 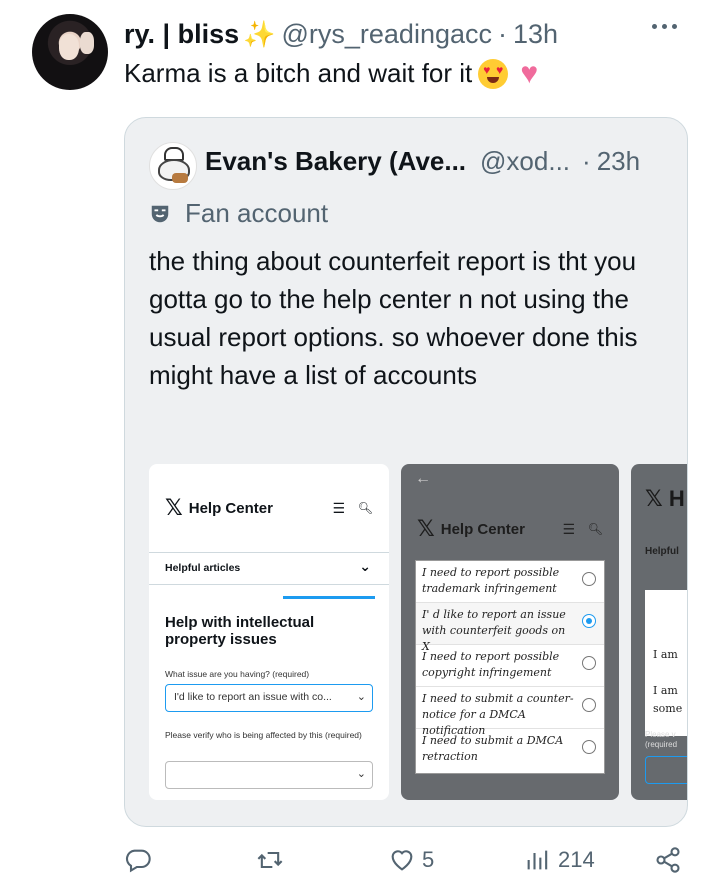 I want to click on like-count: 5, so click(x=428, y=859).